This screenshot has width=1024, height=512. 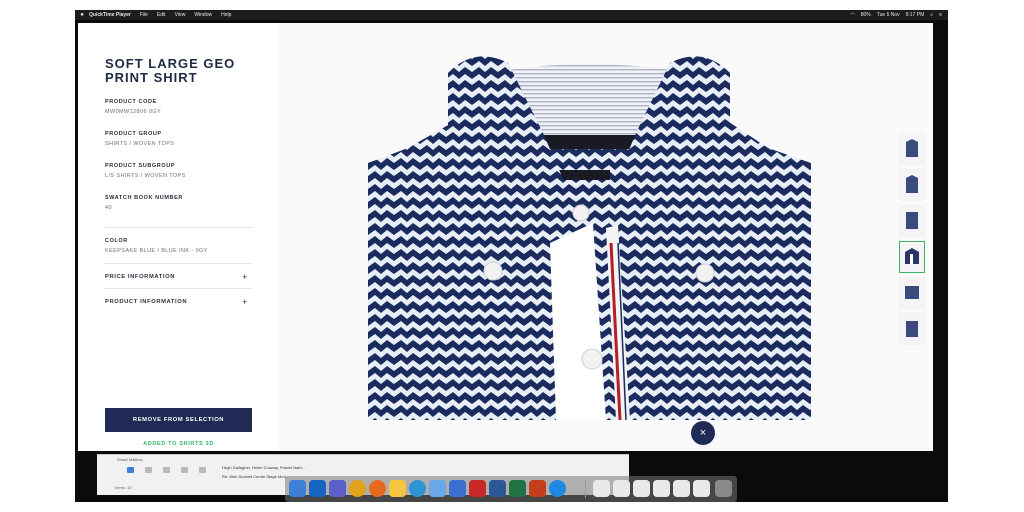 What do you see at coordinates (116, 241) in the screenshot?
I see `color-label: COLOR` at bounding box center [116, 241].